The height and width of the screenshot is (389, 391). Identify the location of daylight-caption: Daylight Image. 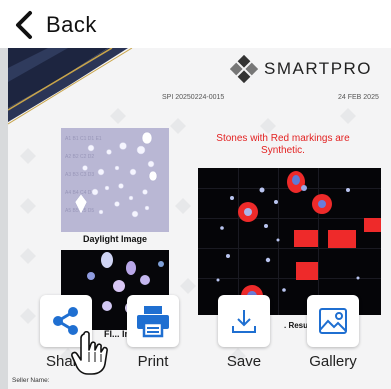
(114, 239).